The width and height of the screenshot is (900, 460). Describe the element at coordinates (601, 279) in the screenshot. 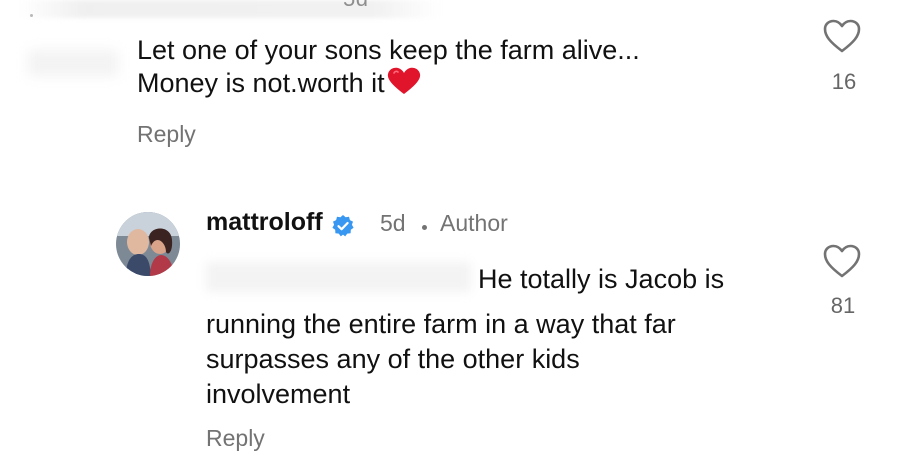

I see `comment-text-line1: He totally is Jacob is` at that location.